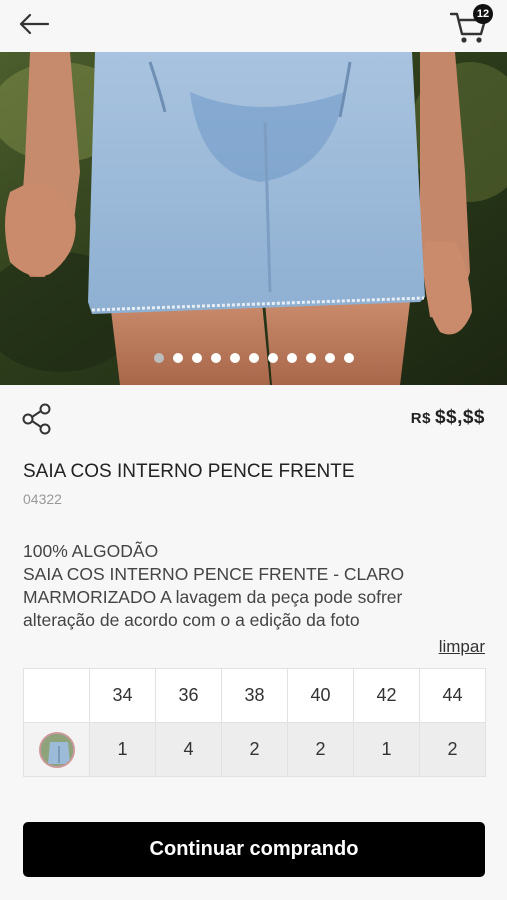 The height and width of the screenshot is (900, 507). Describe the element at coordinates (122, 749) in the screenshot. I see `quantity-cell-34: 1` at that location.